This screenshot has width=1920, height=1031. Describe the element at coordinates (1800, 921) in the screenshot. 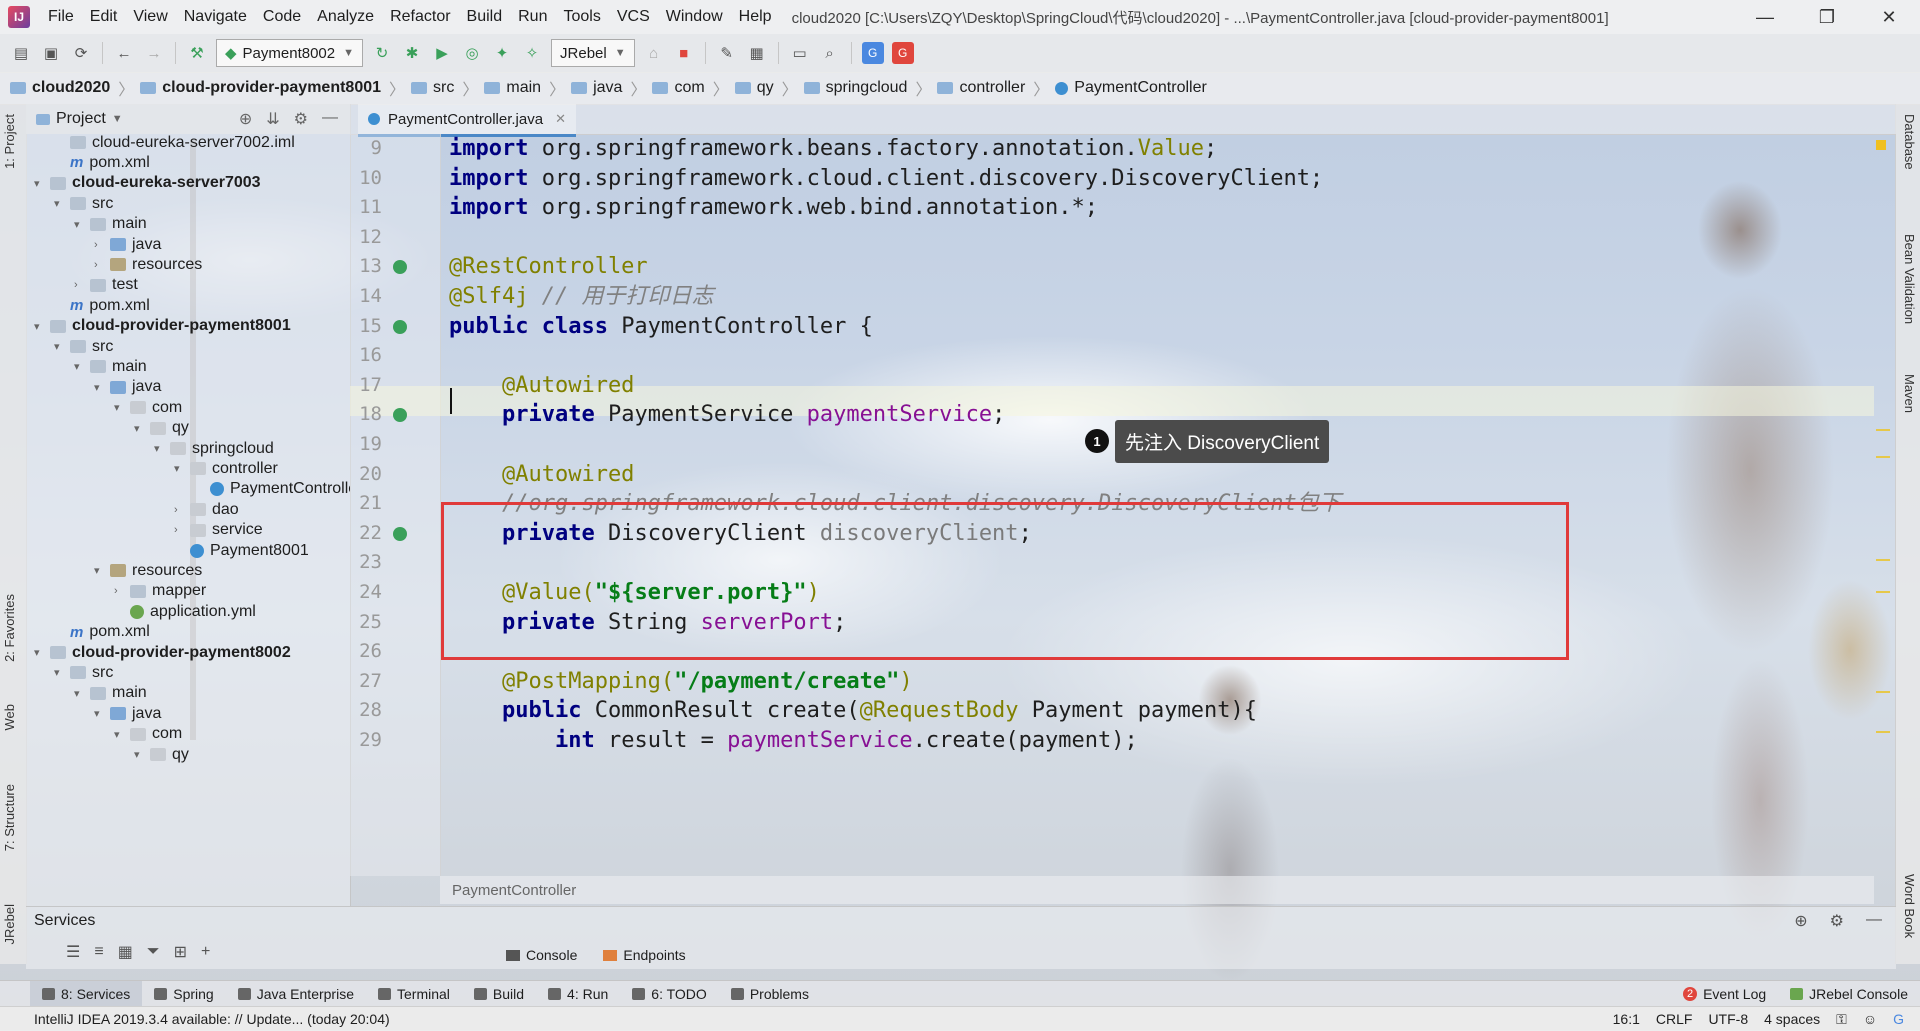

I see `add-service-icon: ⊕` at that location.